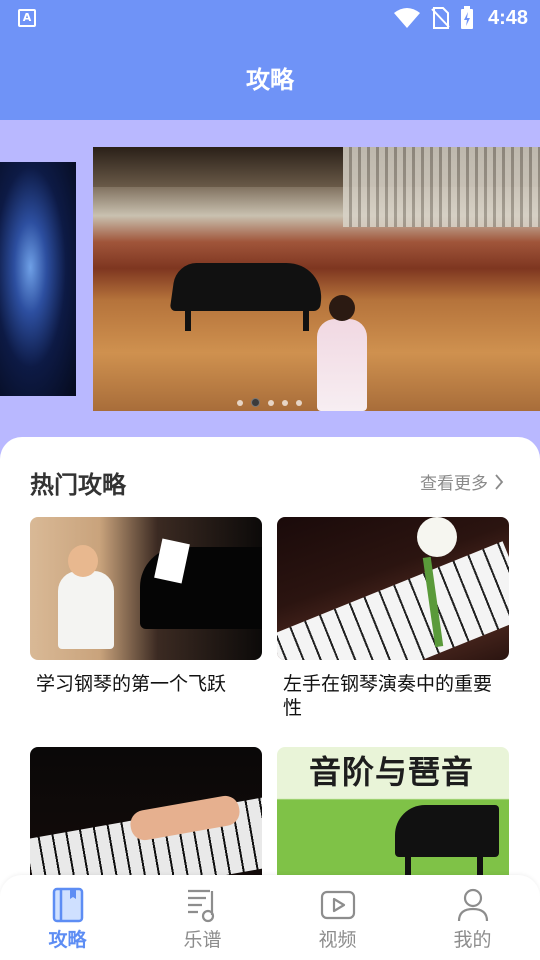 The width and height of the screenshot is (540, 960). Describe the element at coordinates (67, 905) in the screenshot. I see `book-icon` at that location.